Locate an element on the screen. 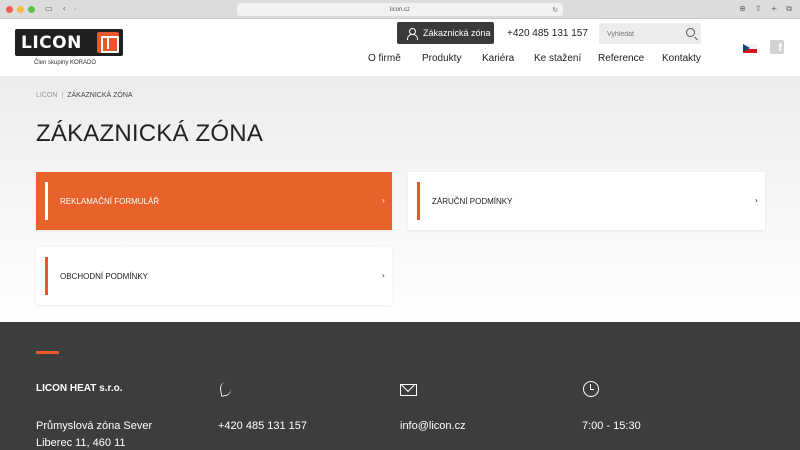 The image size is (800, 450). nav-item-reference: Reference is located at coordinates (630, 58).